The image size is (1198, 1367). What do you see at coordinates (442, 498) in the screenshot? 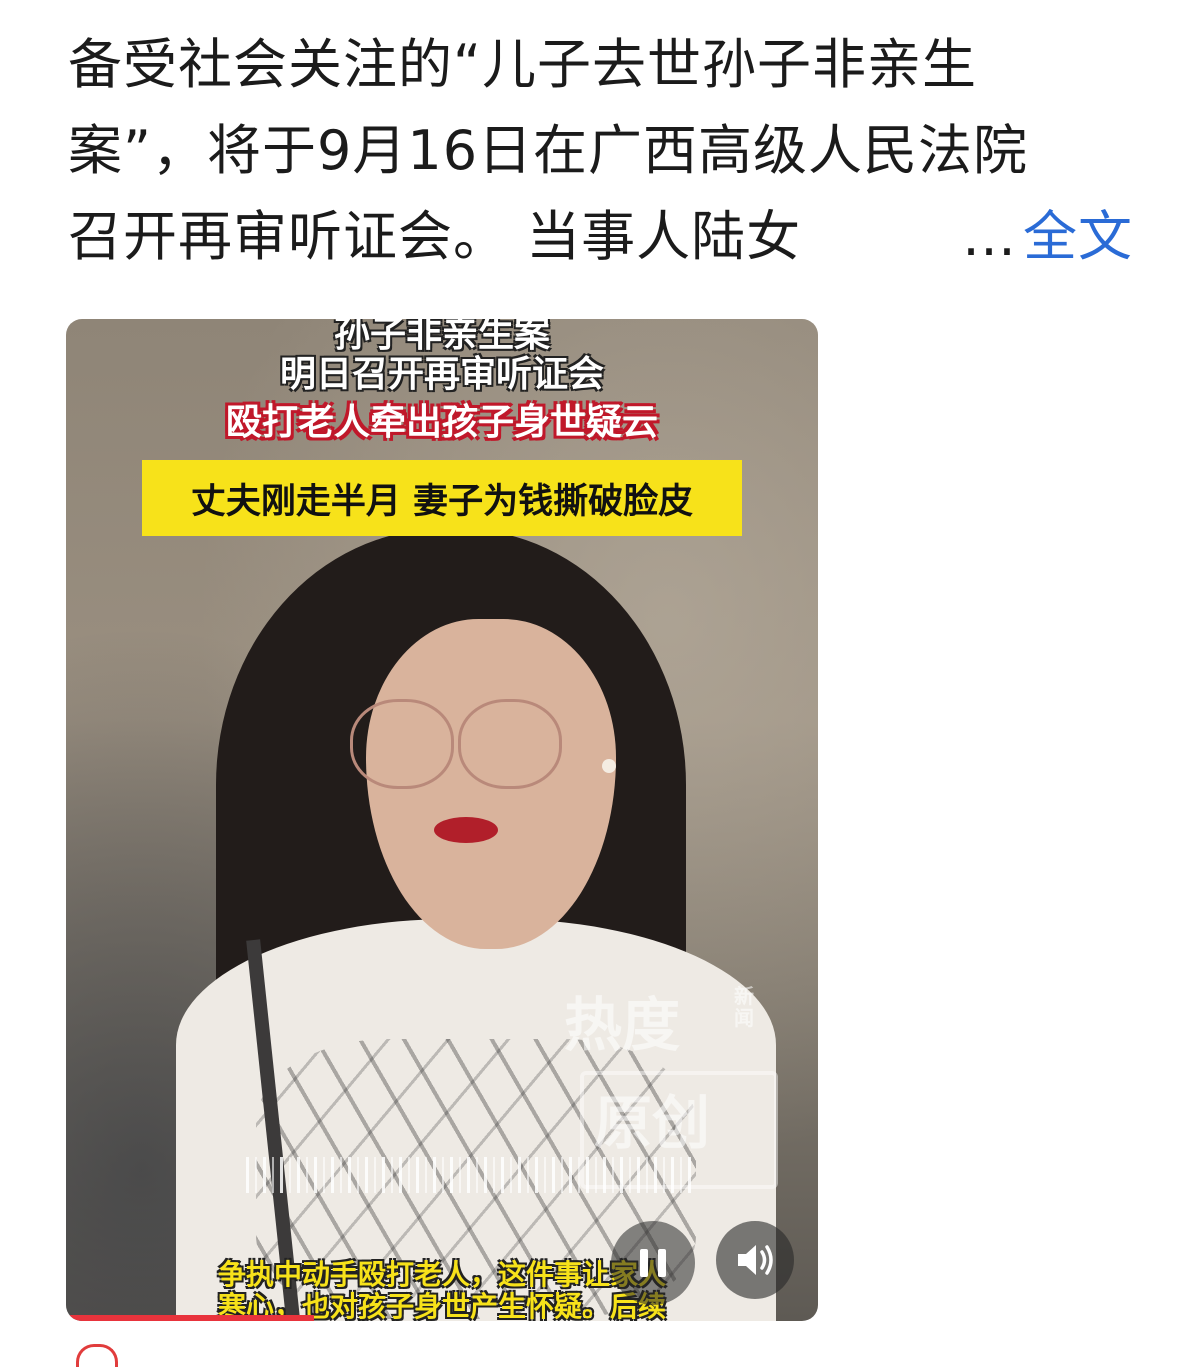
I see `video-yellow-banner: 丈夫刚走半月 妻子为钱撕破脸皮` at bounding box center [442, 498].